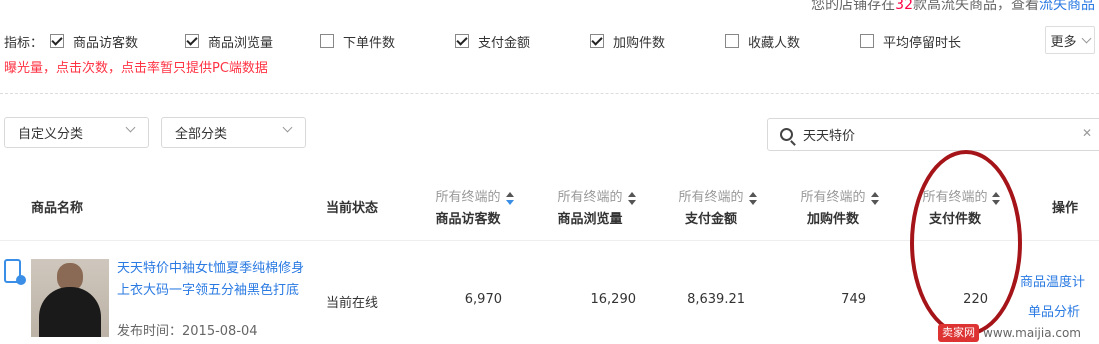 Image resolution: width=1099 pixels, height=344 pixels. I want to click on col-views: 所有终端的 商品浏览量, so click(590, 206).